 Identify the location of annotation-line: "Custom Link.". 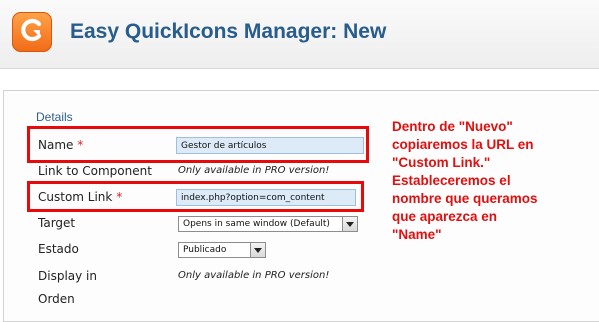
(441, 162).